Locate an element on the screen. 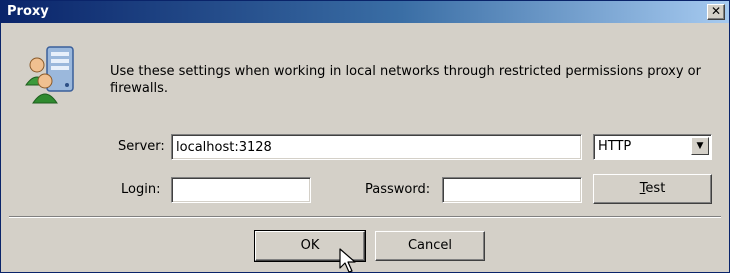  dropdown-arrow-button: ▼ is located at coordinates (700, 146).